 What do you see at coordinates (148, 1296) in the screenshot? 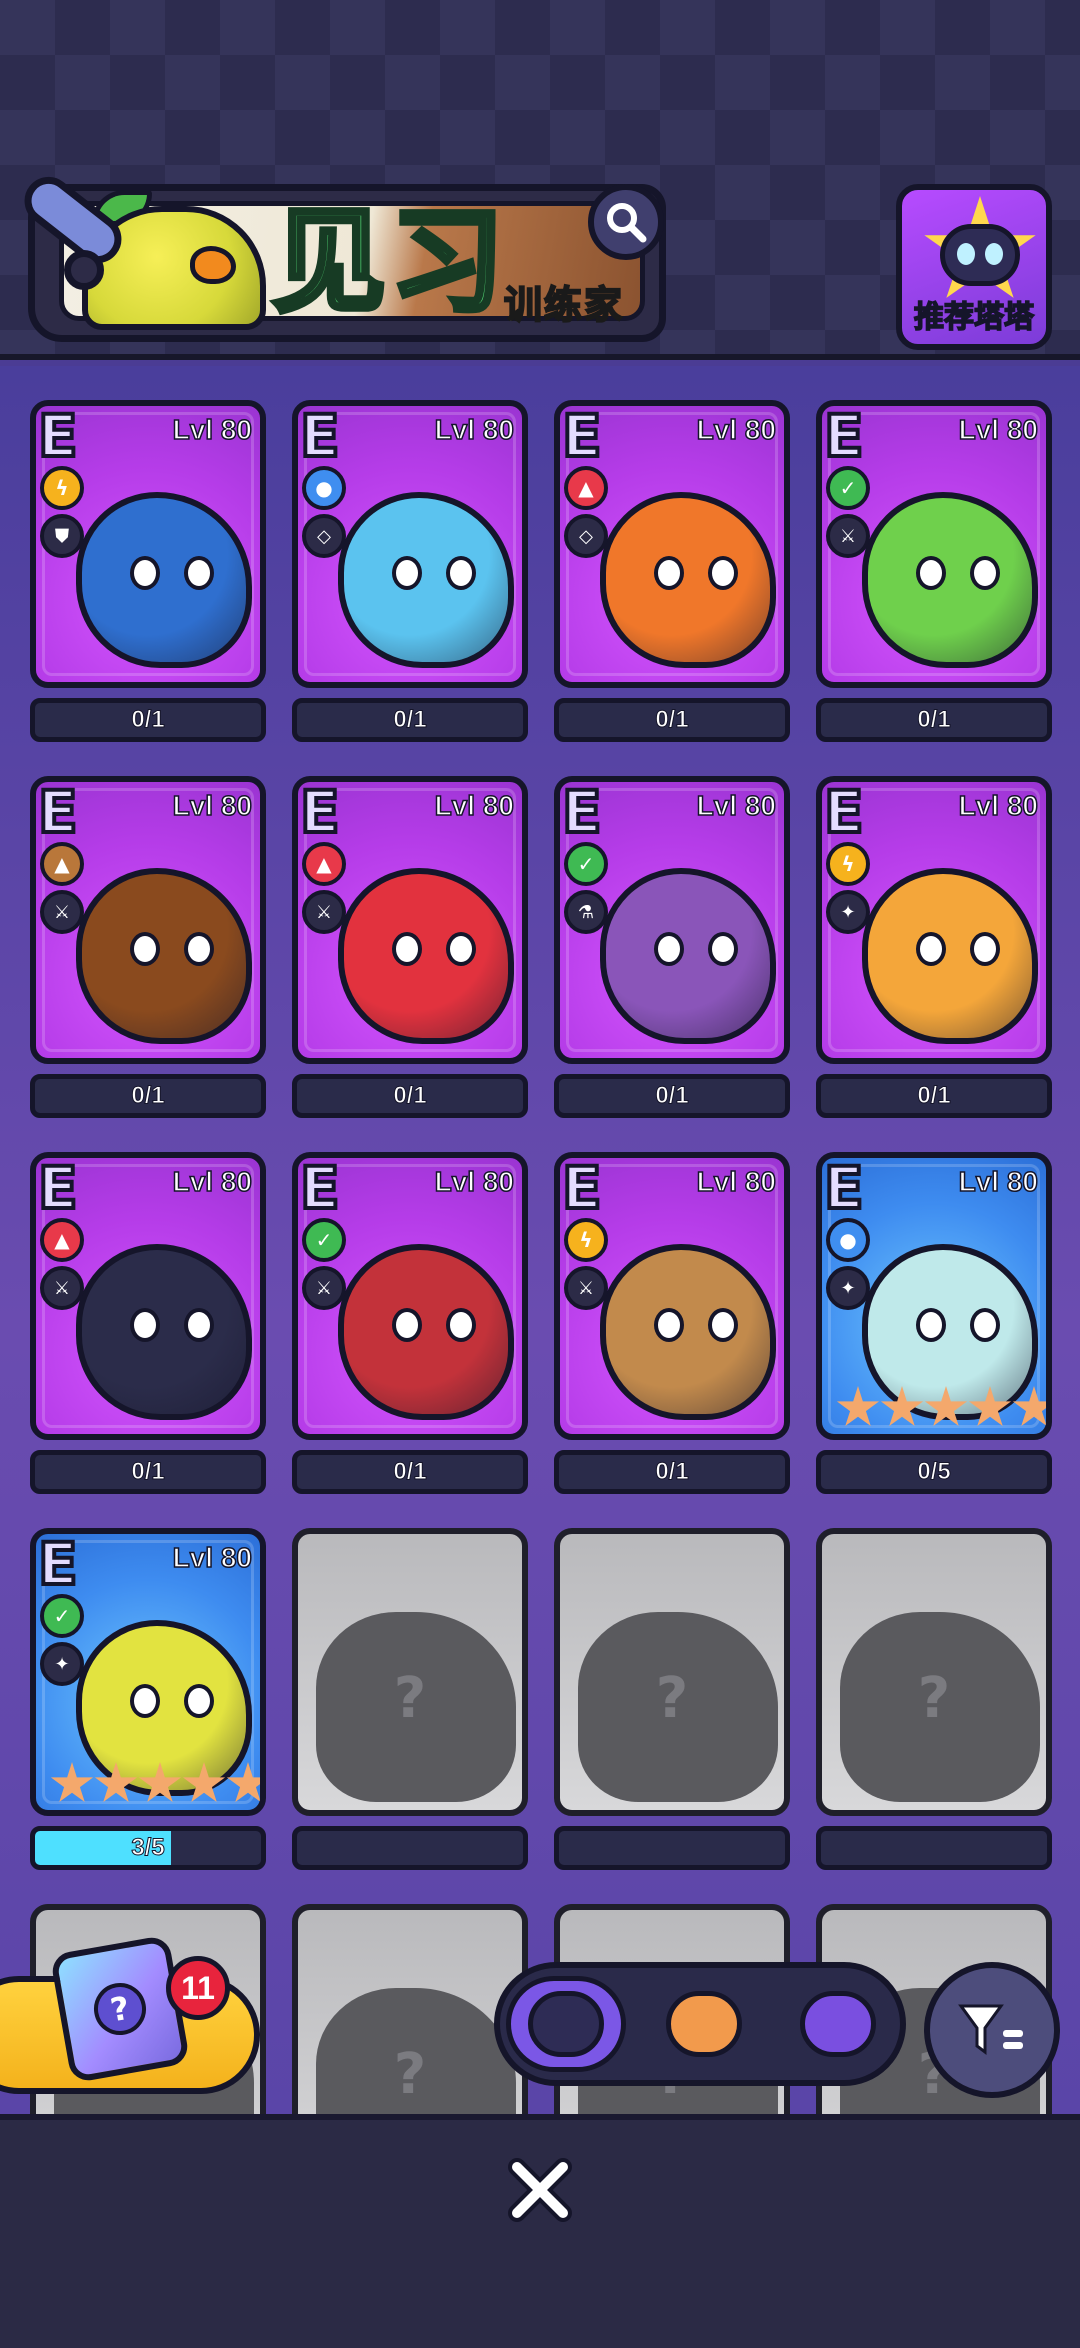
I see `pet-card-fox: E Lvl 80 ▲ ⚔` at bounding box center [148, 1296].